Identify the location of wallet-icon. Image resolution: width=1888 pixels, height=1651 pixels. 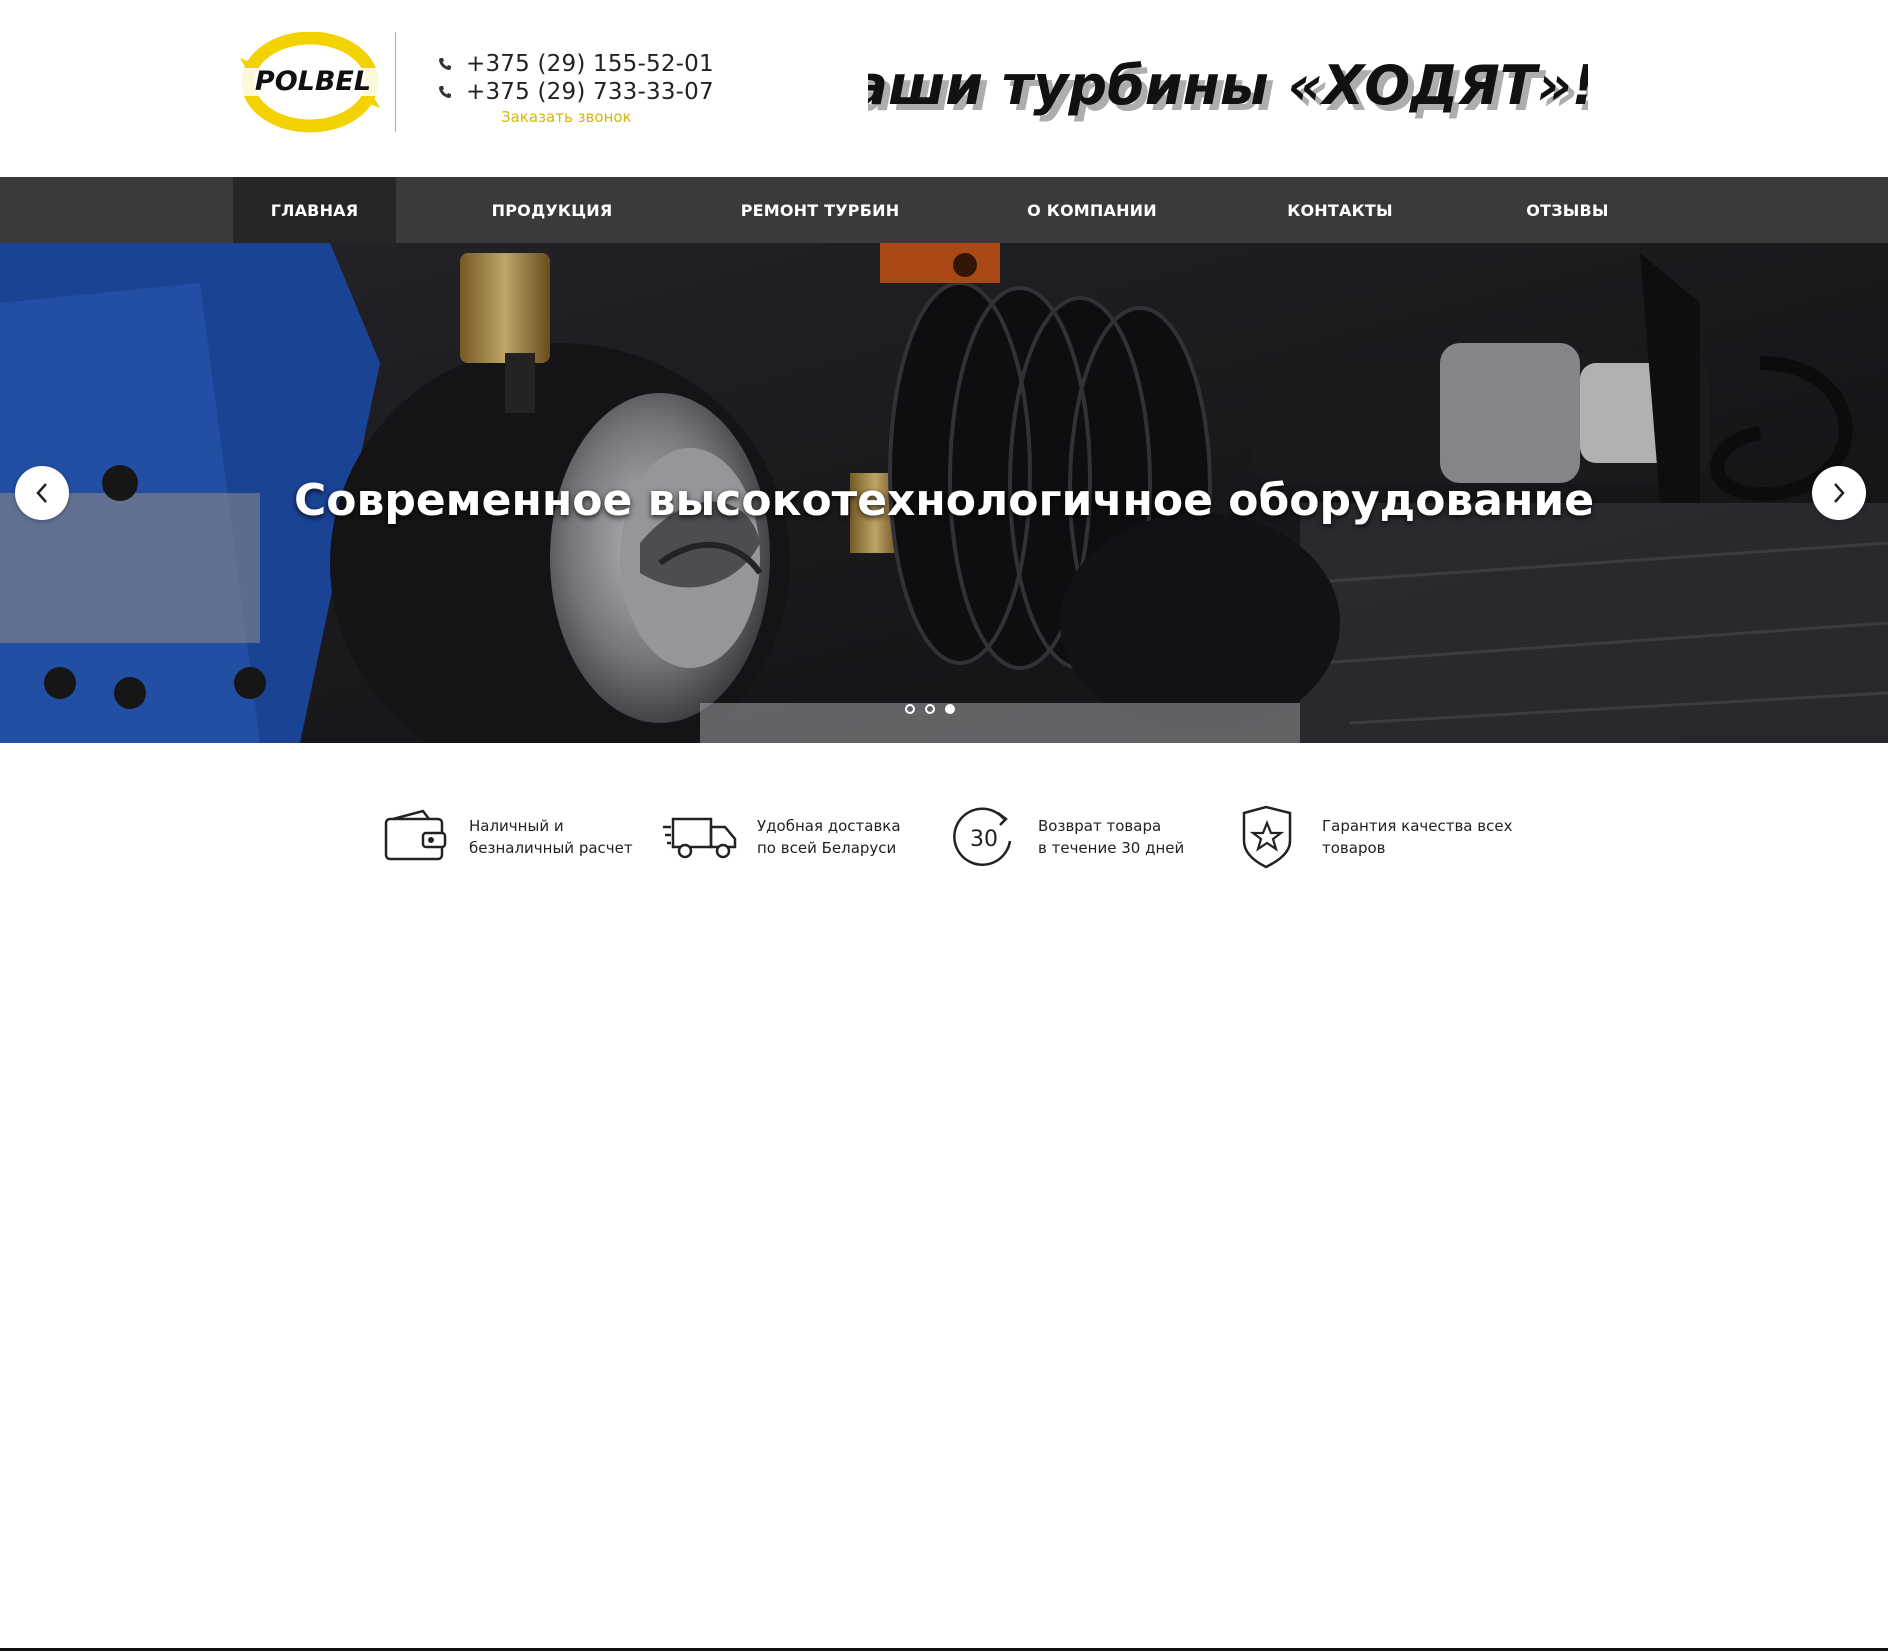
(415, 835).